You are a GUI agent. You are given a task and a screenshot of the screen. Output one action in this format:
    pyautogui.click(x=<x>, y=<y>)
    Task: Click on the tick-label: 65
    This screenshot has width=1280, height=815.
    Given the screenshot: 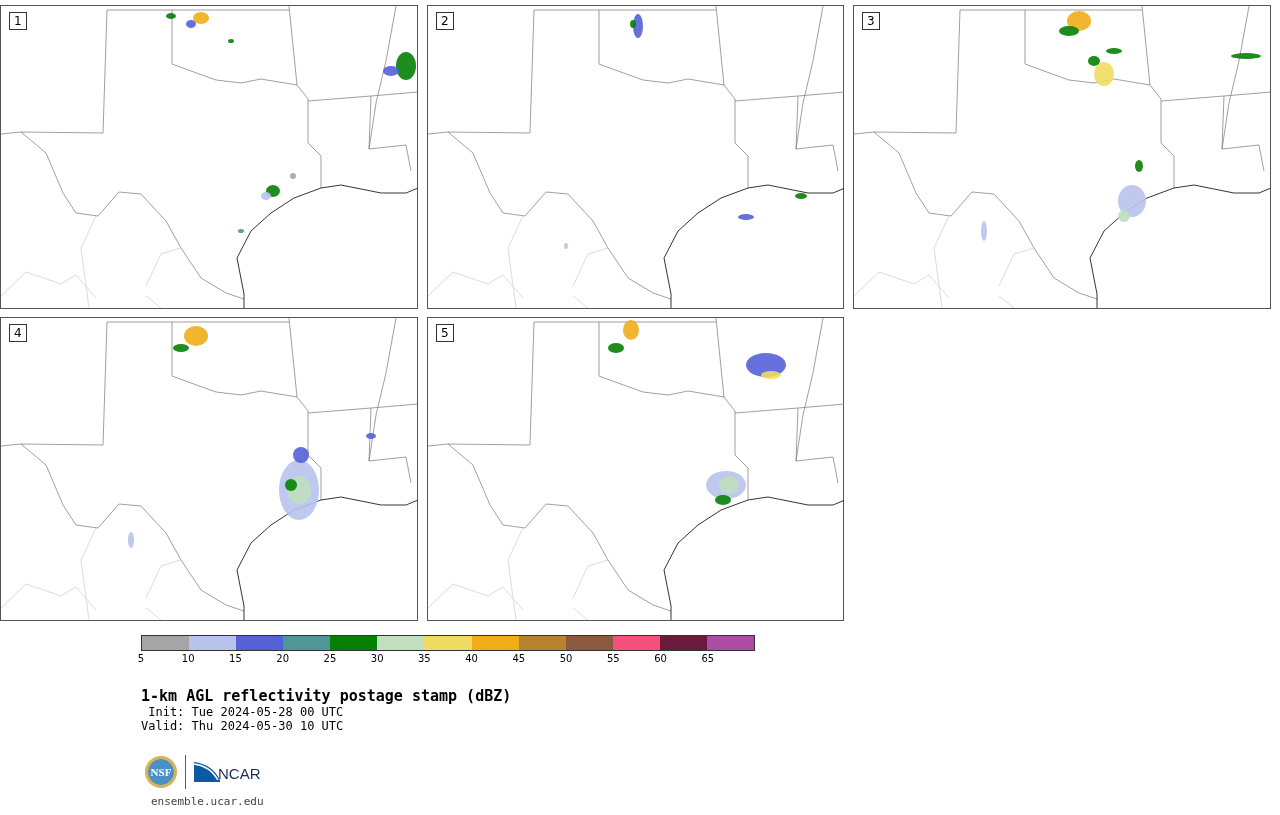 What is the action you would take?
    pyautogui.click(x=708, y=658)
    